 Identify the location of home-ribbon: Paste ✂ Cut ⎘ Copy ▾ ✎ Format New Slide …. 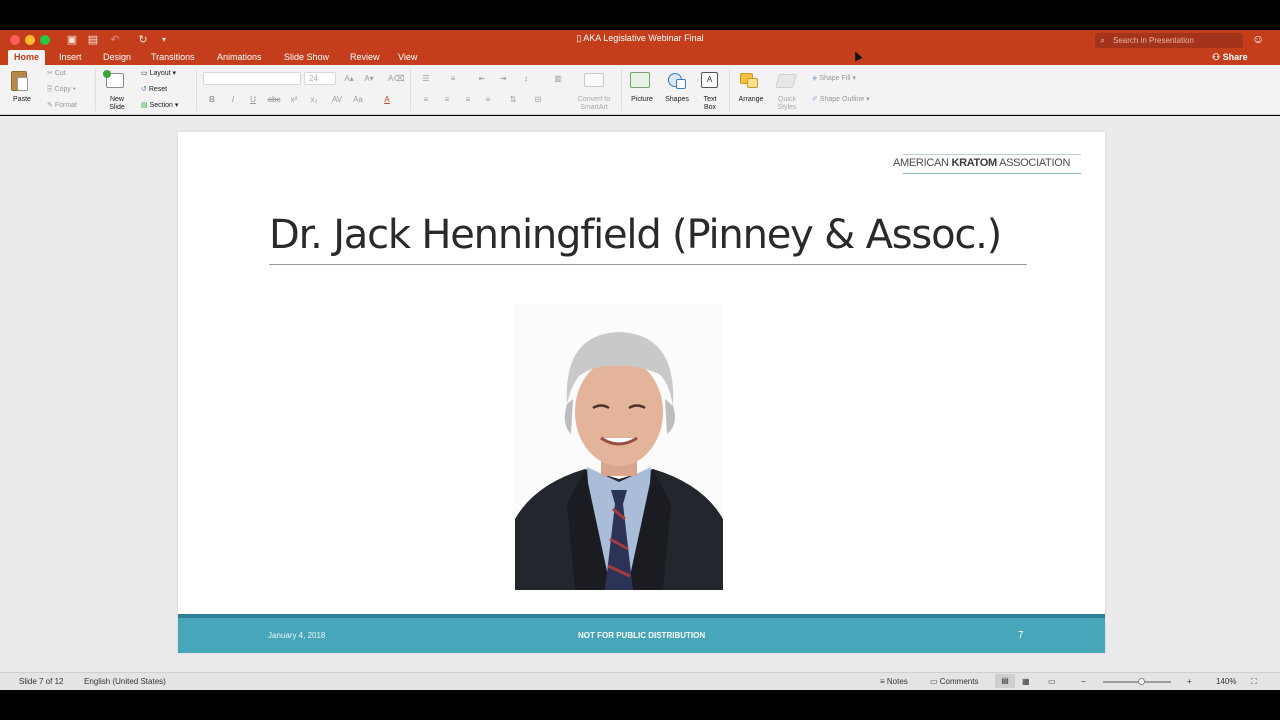
(640, 90).